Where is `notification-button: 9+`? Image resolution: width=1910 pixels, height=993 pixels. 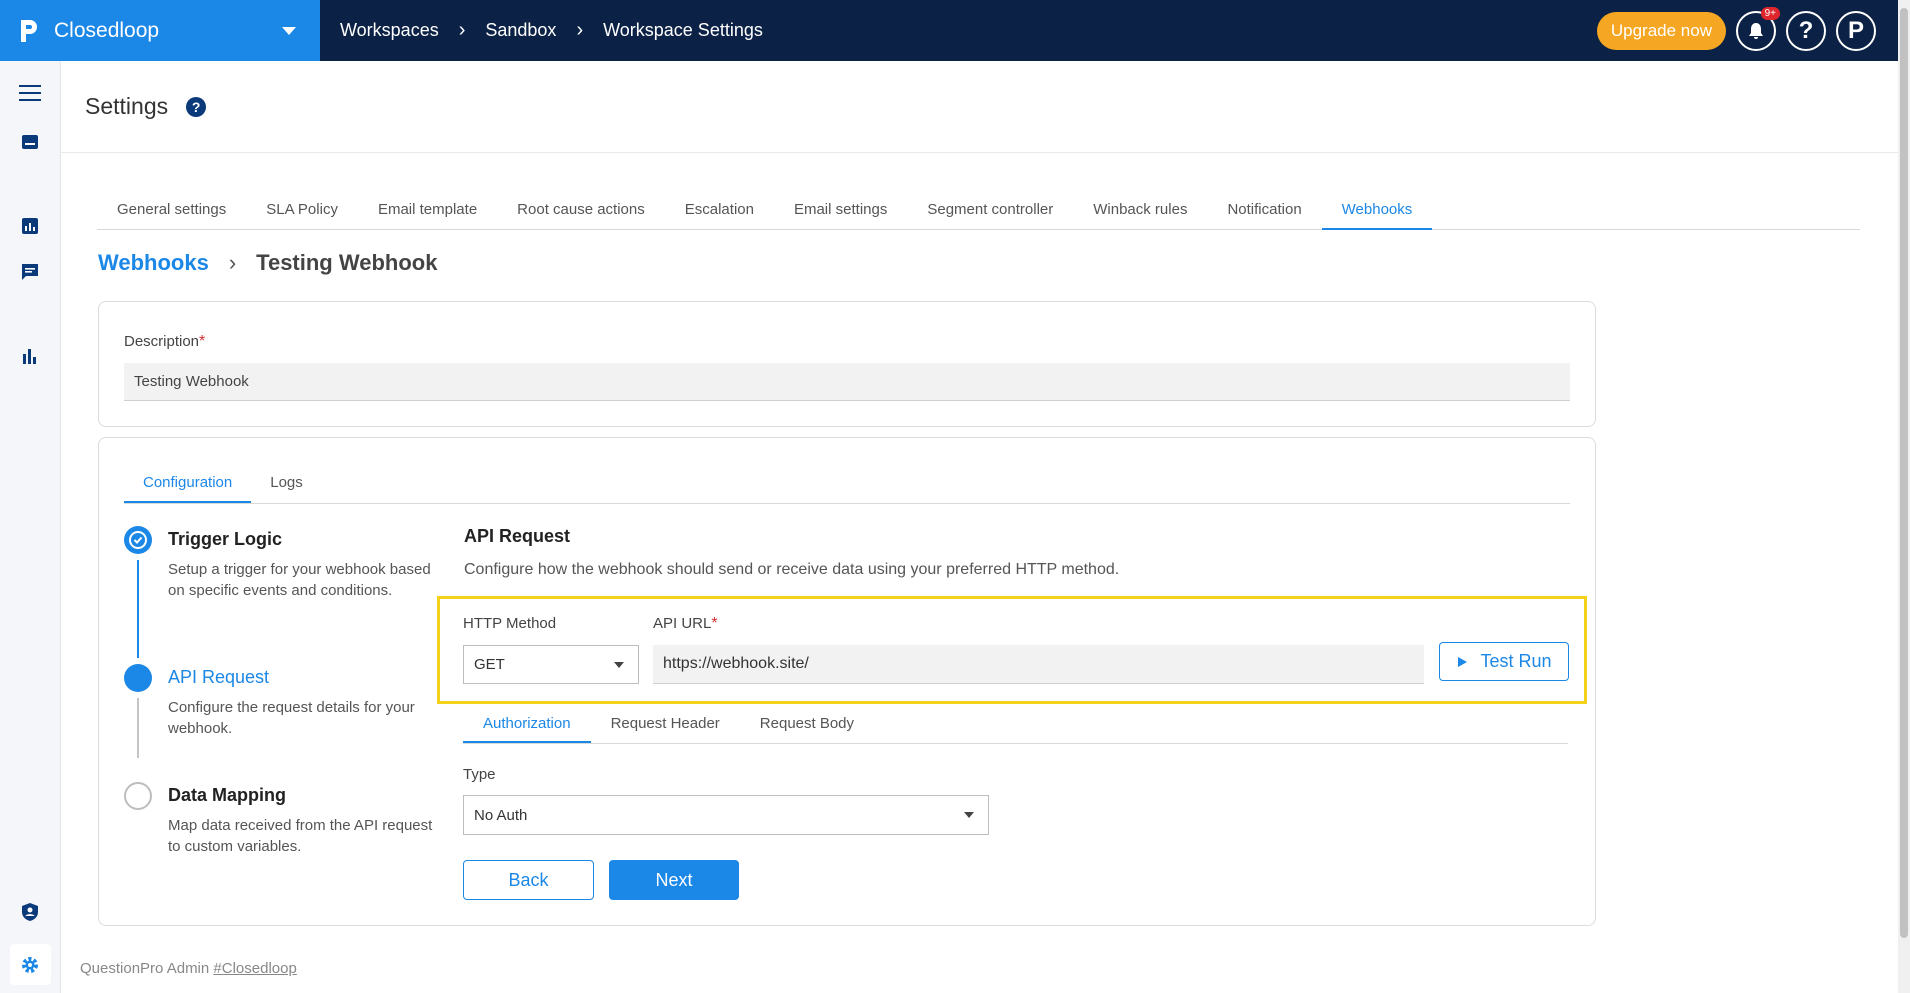
notification-button: 9+ is located at coordinates (1758, 28).